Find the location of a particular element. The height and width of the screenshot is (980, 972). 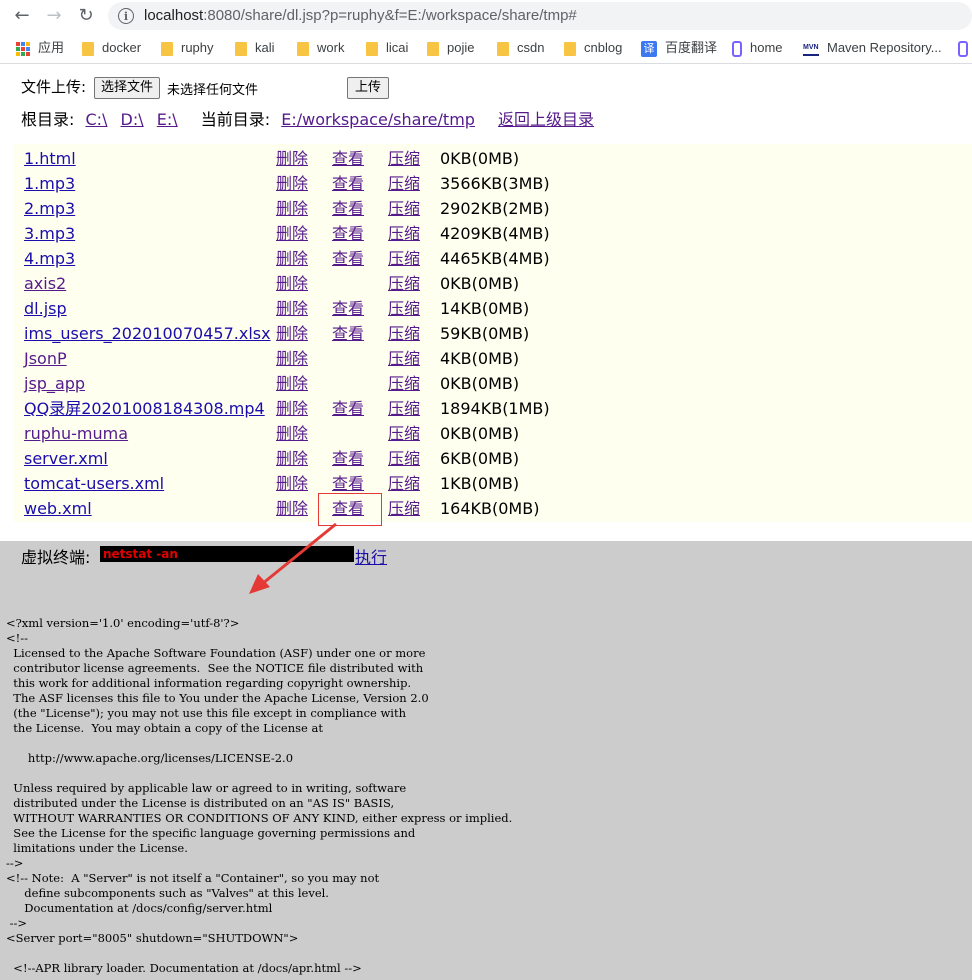

current-dir-link: E:/workspace/share/tmp is located at coordinates (378, 119).